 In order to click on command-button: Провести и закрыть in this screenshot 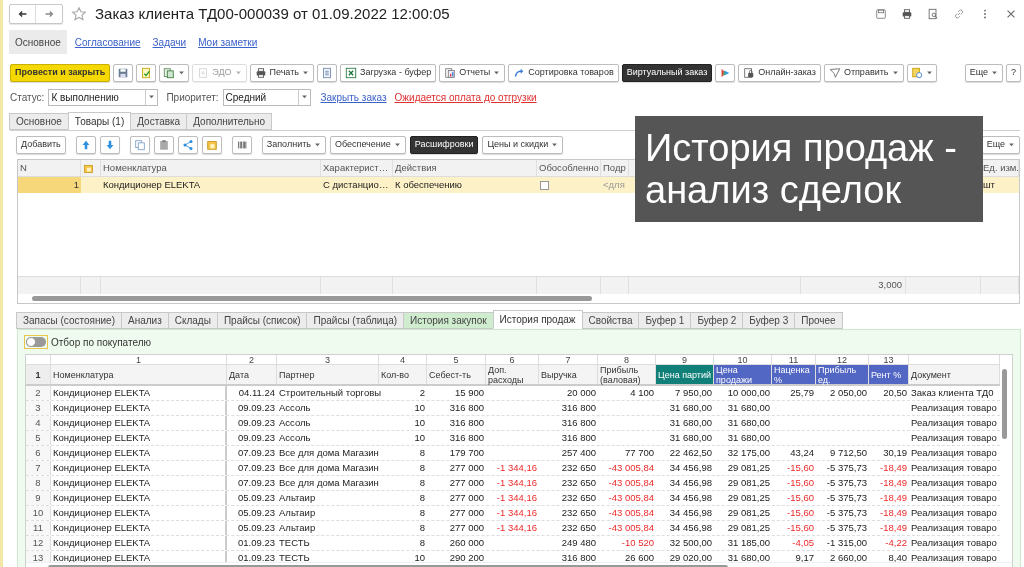, I will do `click(60, 73)`.